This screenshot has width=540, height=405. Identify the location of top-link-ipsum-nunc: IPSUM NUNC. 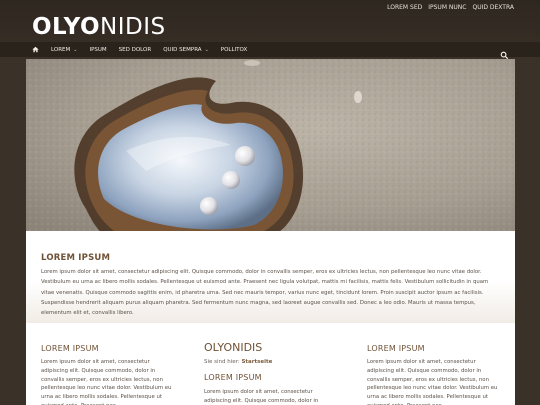
(447, 7).